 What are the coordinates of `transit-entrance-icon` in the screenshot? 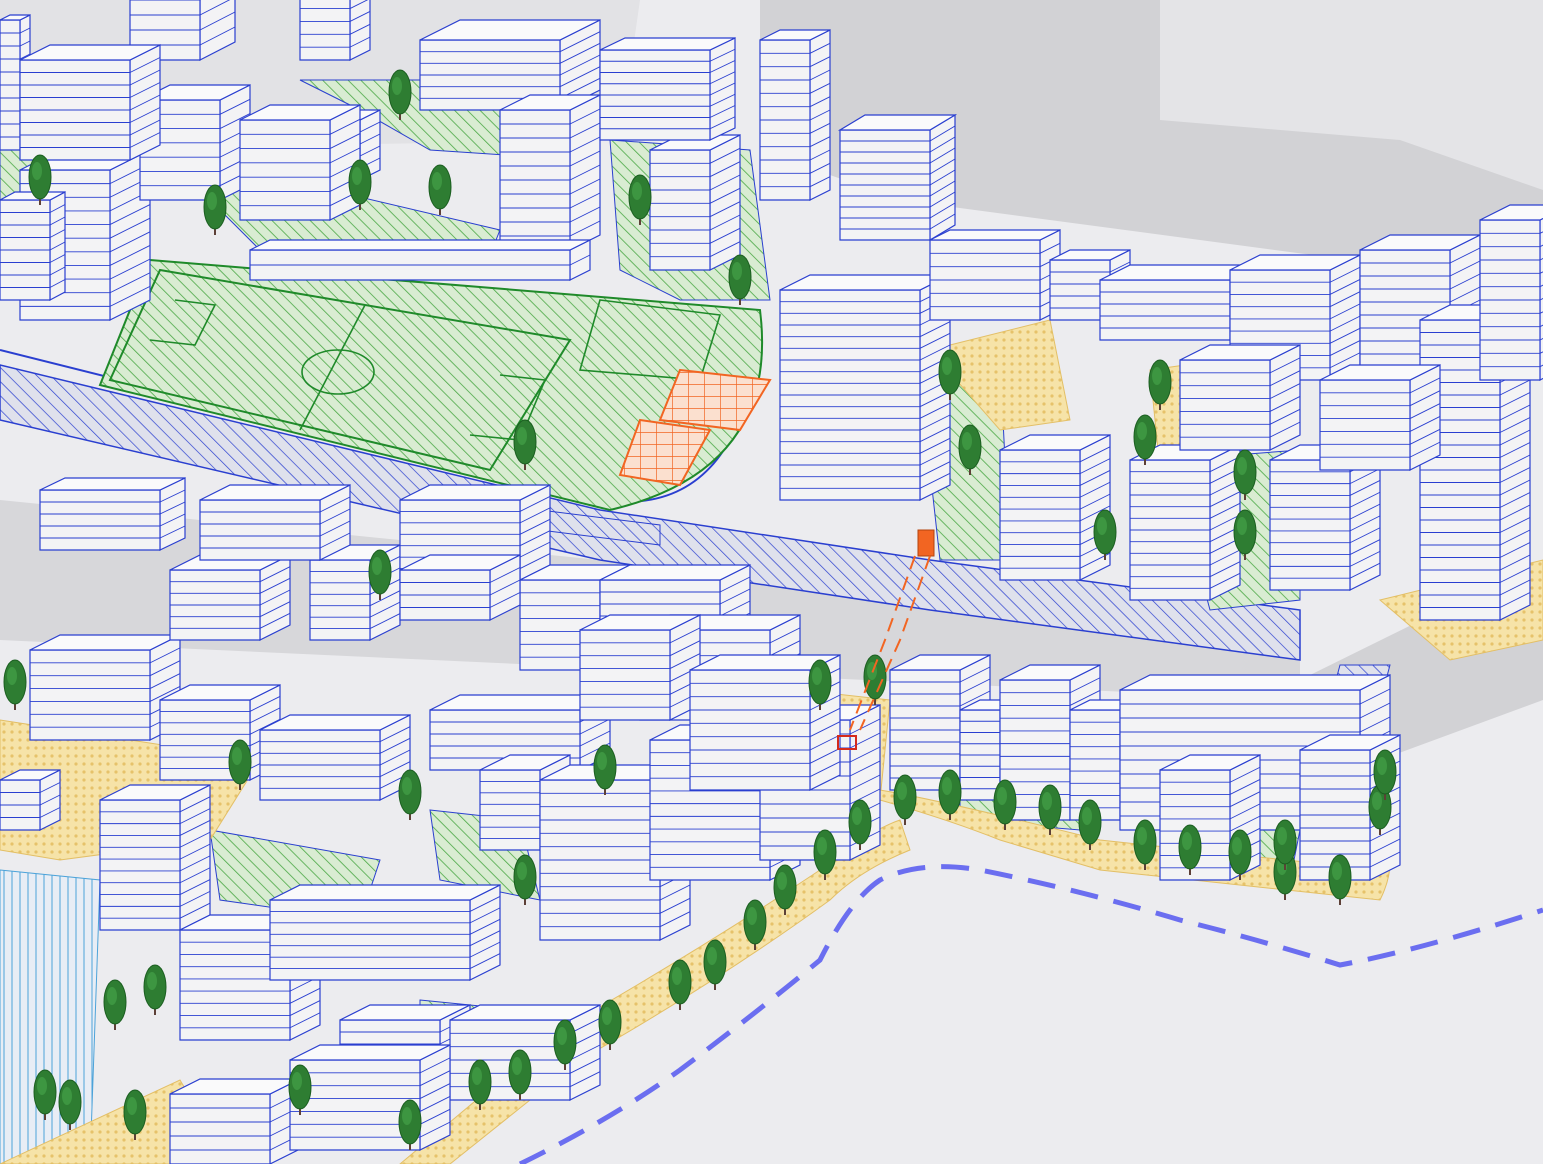 It's located at (926, 543).